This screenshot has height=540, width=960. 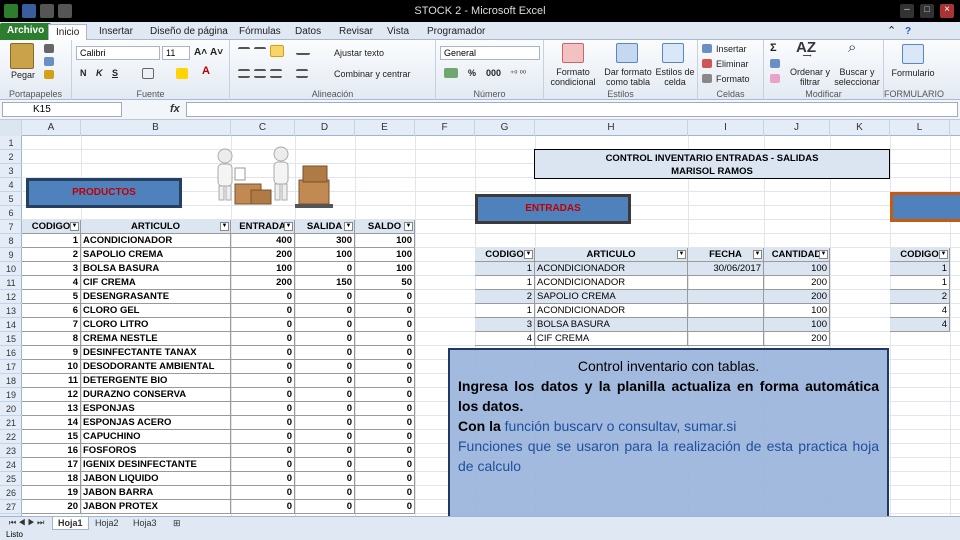 What do you see at coordinates (505, 297) in the screenshot?
I see `entries-cell: 2` at bounding box center [505, 297].